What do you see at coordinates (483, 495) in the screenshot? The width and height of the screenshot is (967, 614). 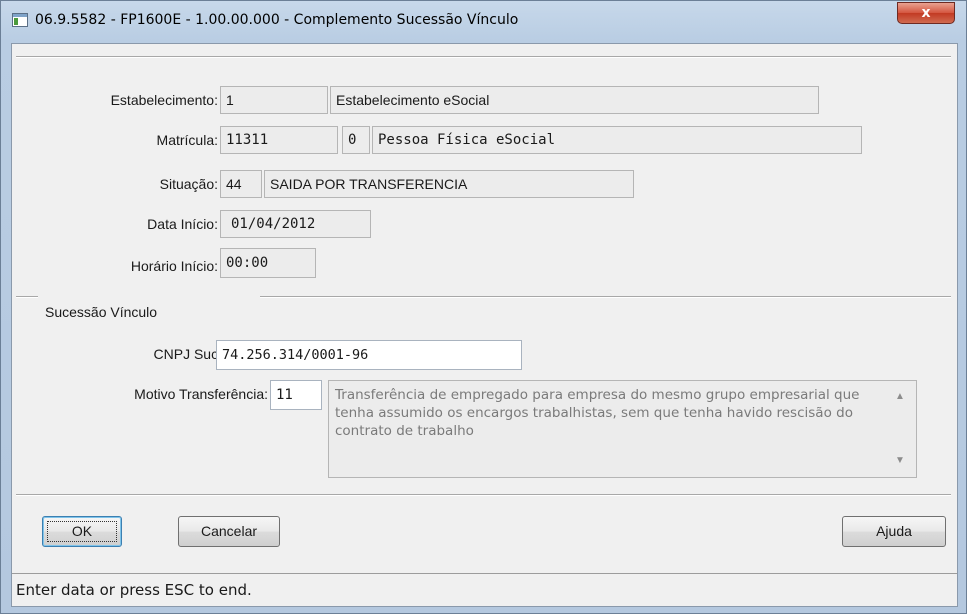 I see `button-divider` at bounding box center [483, 495].